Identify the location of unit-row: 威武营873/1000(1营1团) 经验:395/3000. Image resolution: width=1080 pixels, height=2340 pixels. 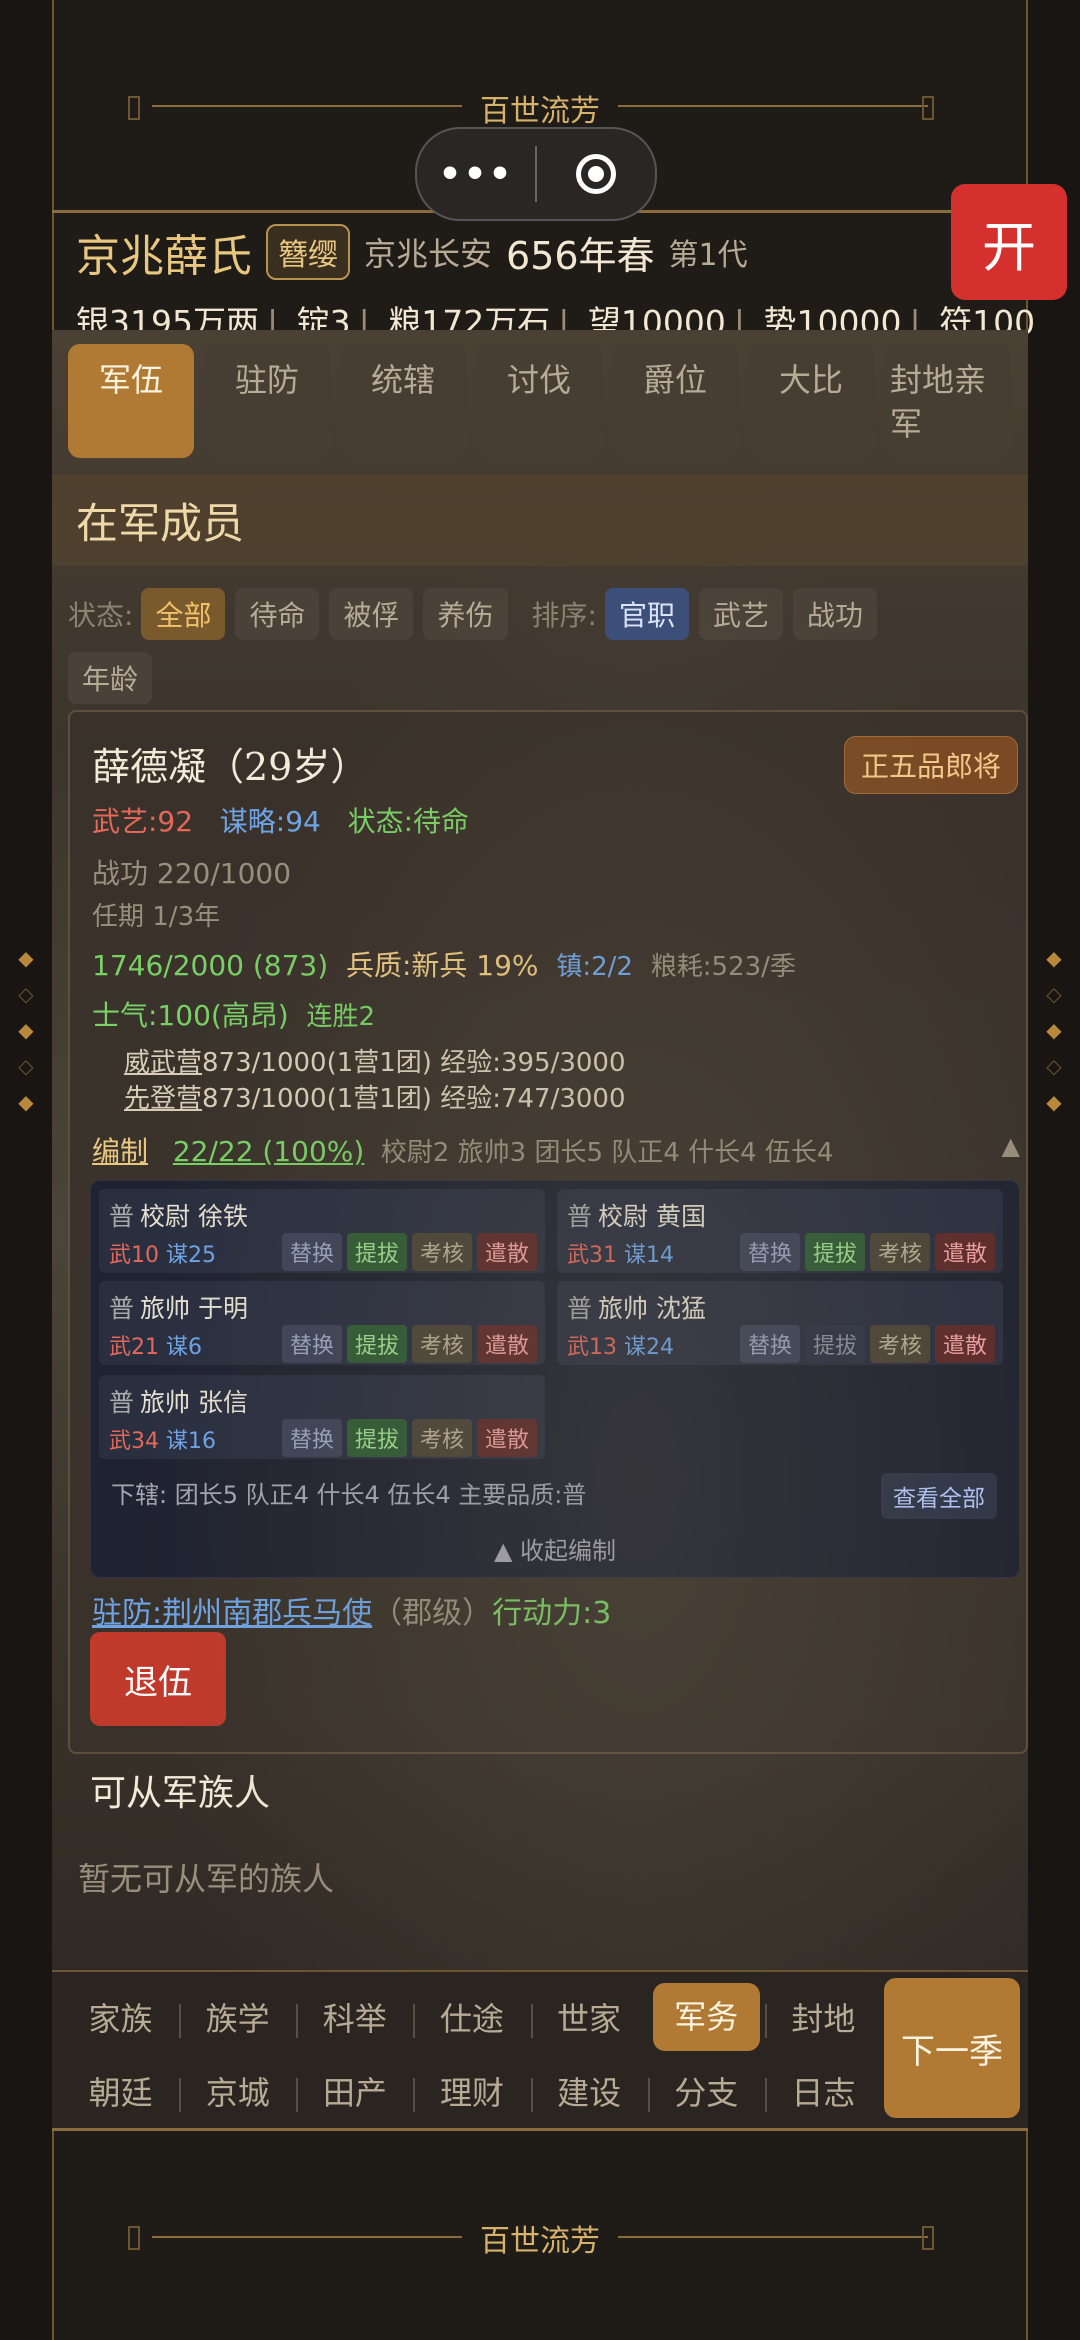
(375, 1060).